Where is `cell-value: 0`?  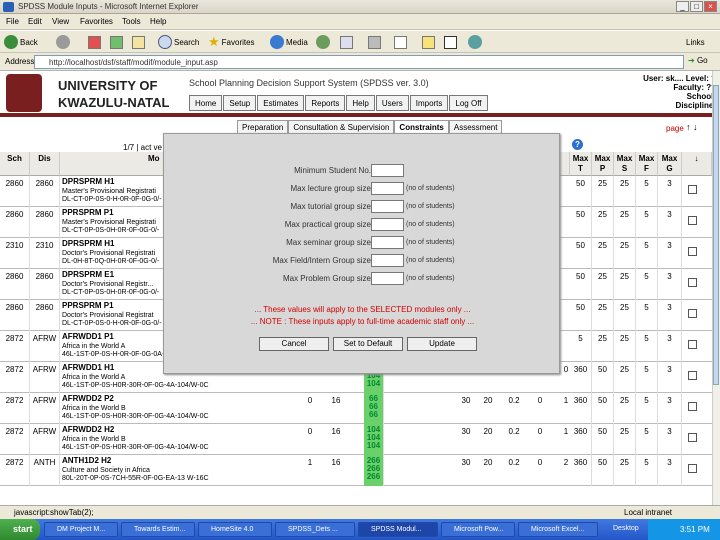 cell-value: 0 is located at coordinates (540, 400).